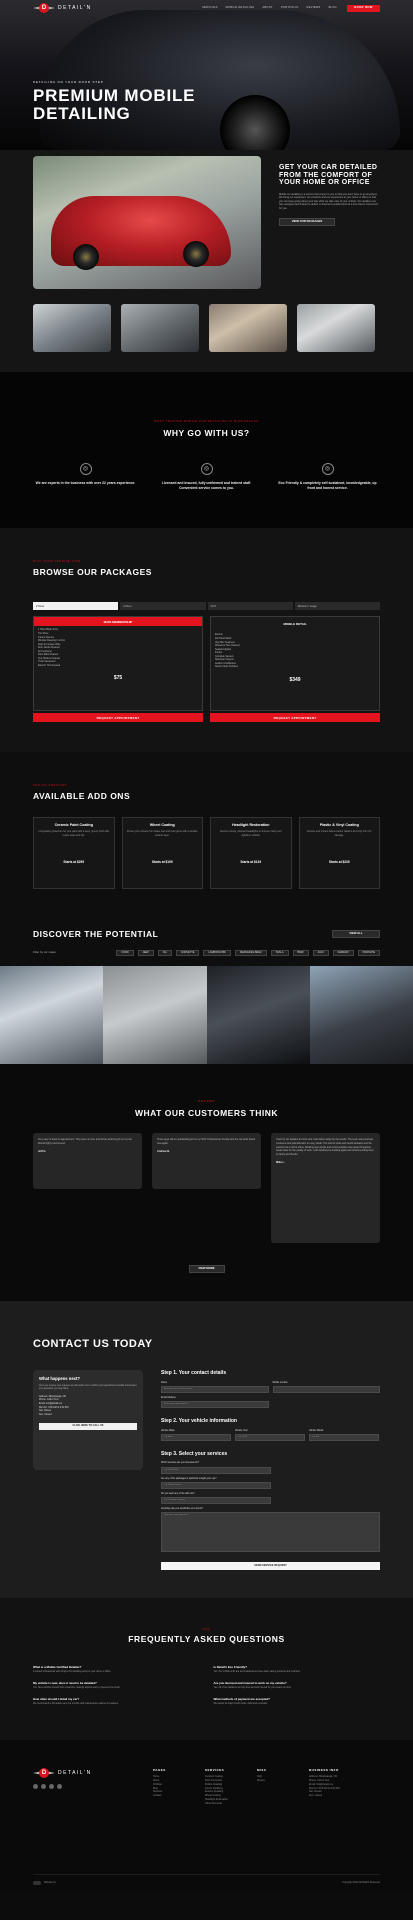 The height and width of the screenshot is (1920, 413). I want to click on tab-minivan: Minivan / Large, so click(337, 606).